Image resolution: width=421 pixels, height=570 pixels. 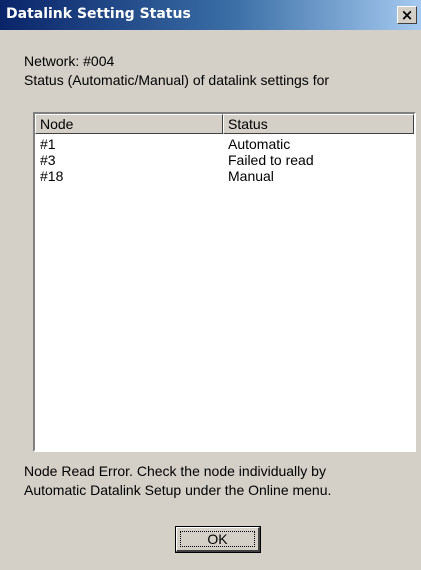 What do you see at coordinates (259, 144) in the screenshot?
I see `status-cell: Automatic` at bounding box center [259, 144].